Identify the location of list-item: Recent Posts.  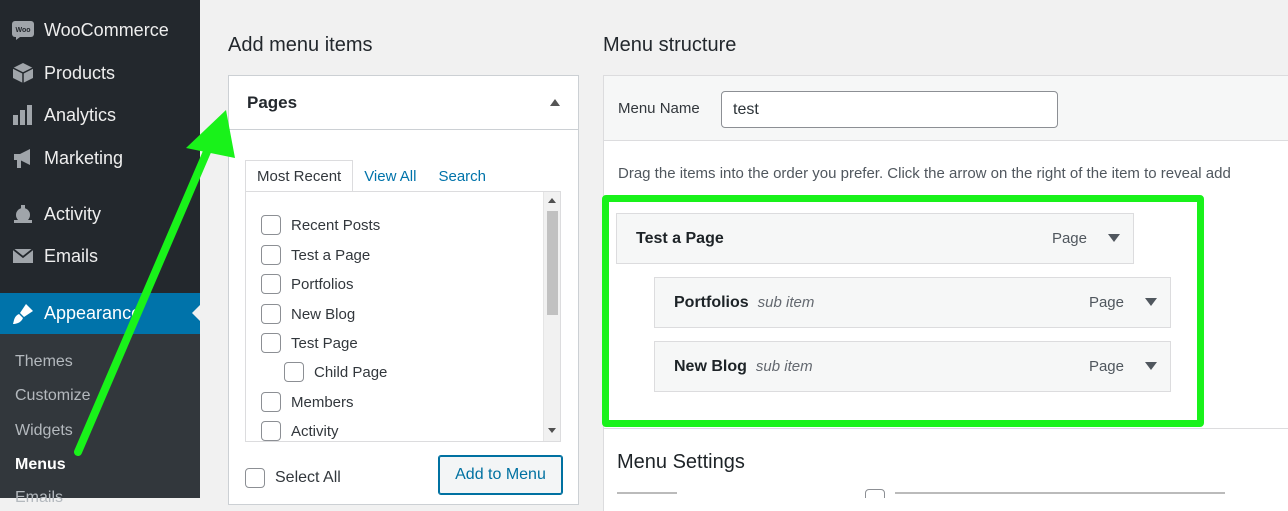
(320, 225).